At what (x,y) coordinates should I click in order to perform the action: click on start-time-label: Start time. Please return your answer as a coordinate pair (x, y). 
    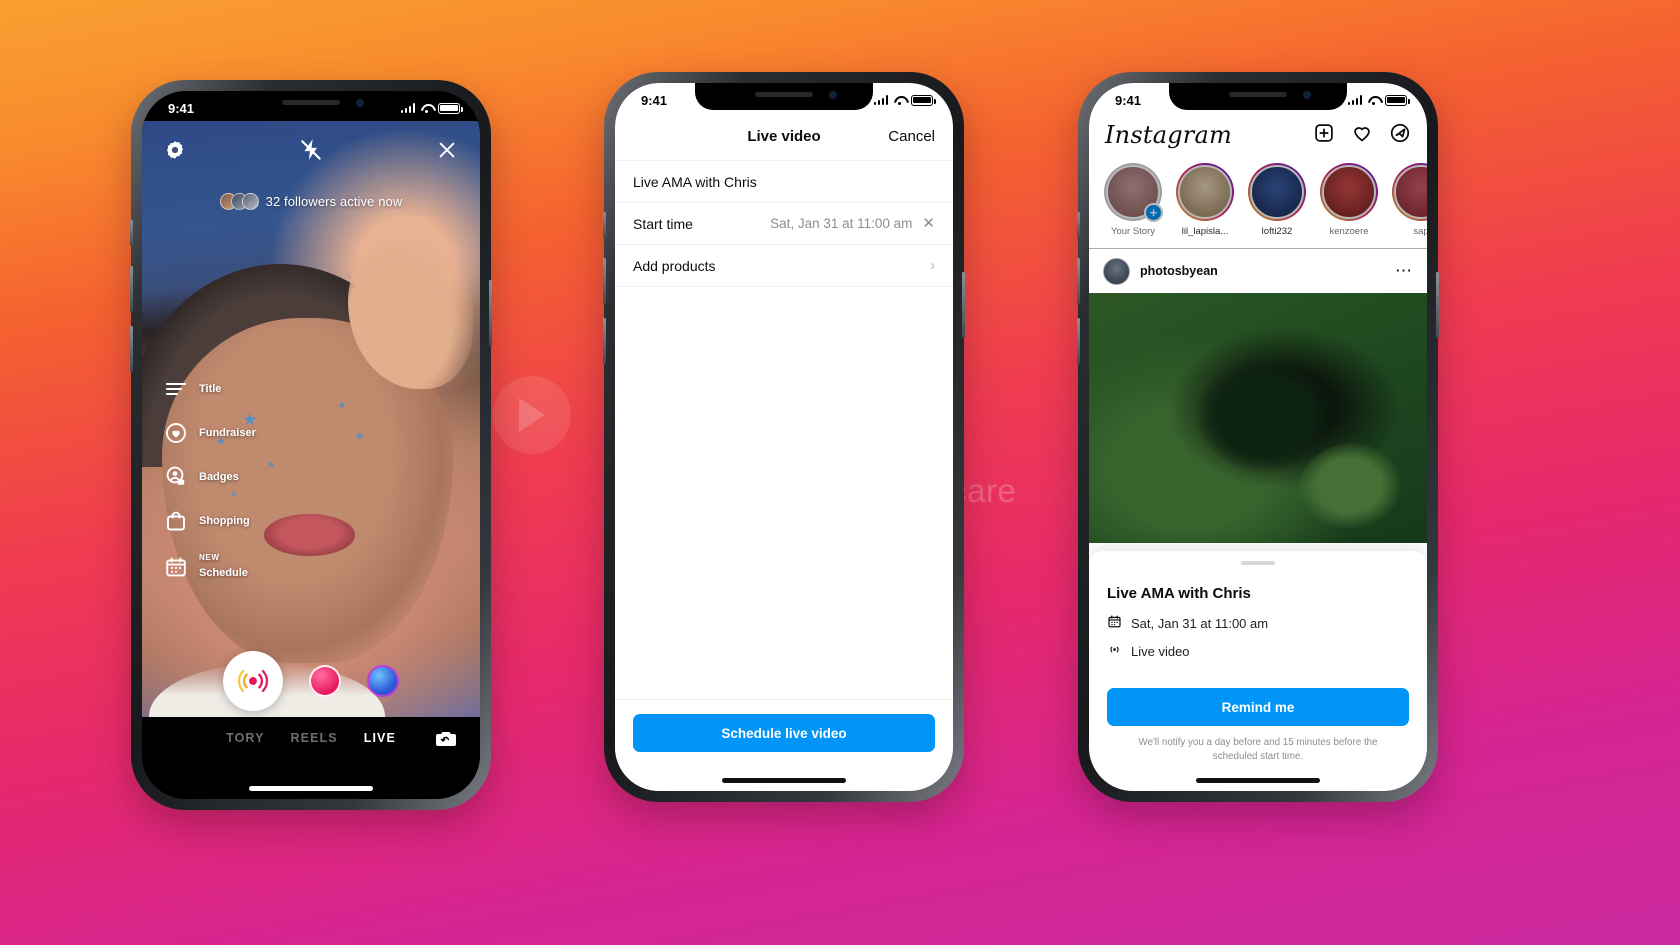
    Looking at the image, I should click on (663, 223).